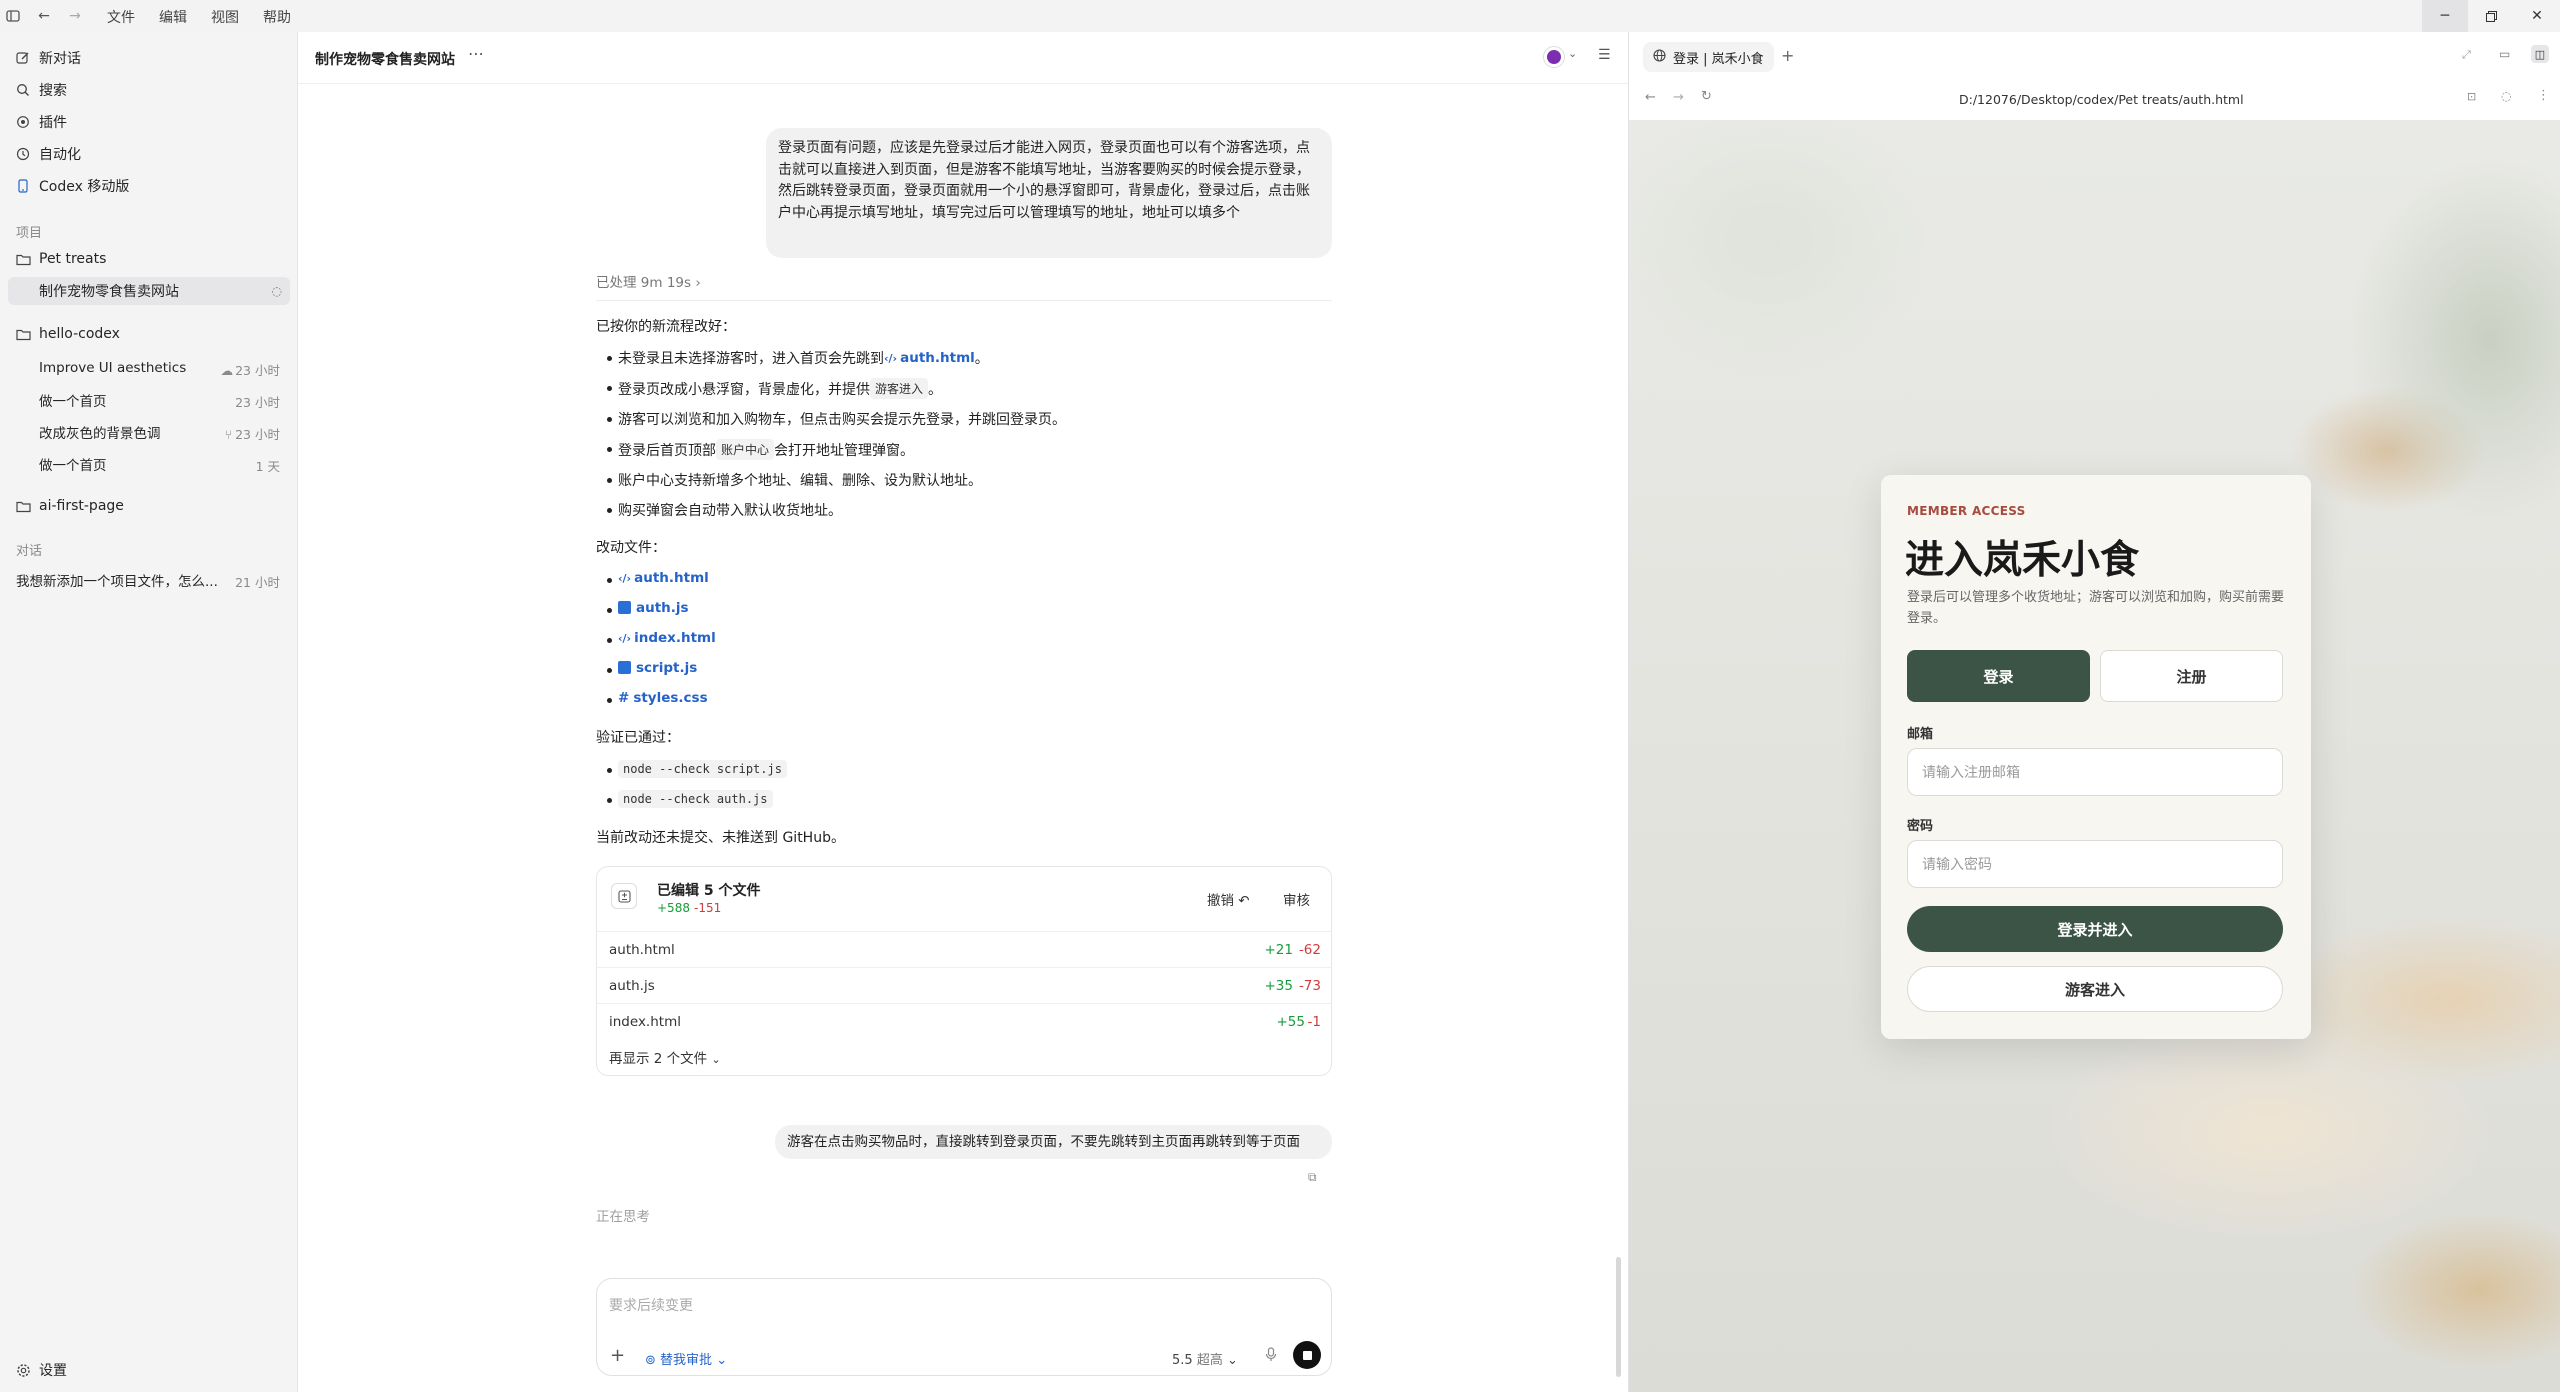 The width and height of the screenshot is (2560, 1392). What do you see at coordinates (1307, 1355) in the screenshot?
I see `stop-button` at bounding box center [1307, 1355].